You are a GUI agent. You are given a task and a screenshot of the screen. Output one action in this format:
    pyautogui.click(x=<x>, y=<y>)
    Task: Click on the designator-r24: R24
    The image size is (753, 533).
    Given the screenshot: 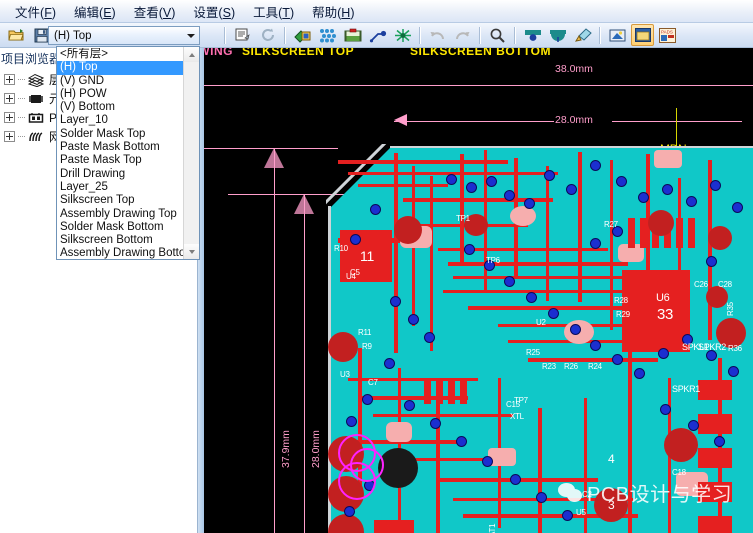 What is the action you would take?
    pyautogui.click(x=595, y=366)
    